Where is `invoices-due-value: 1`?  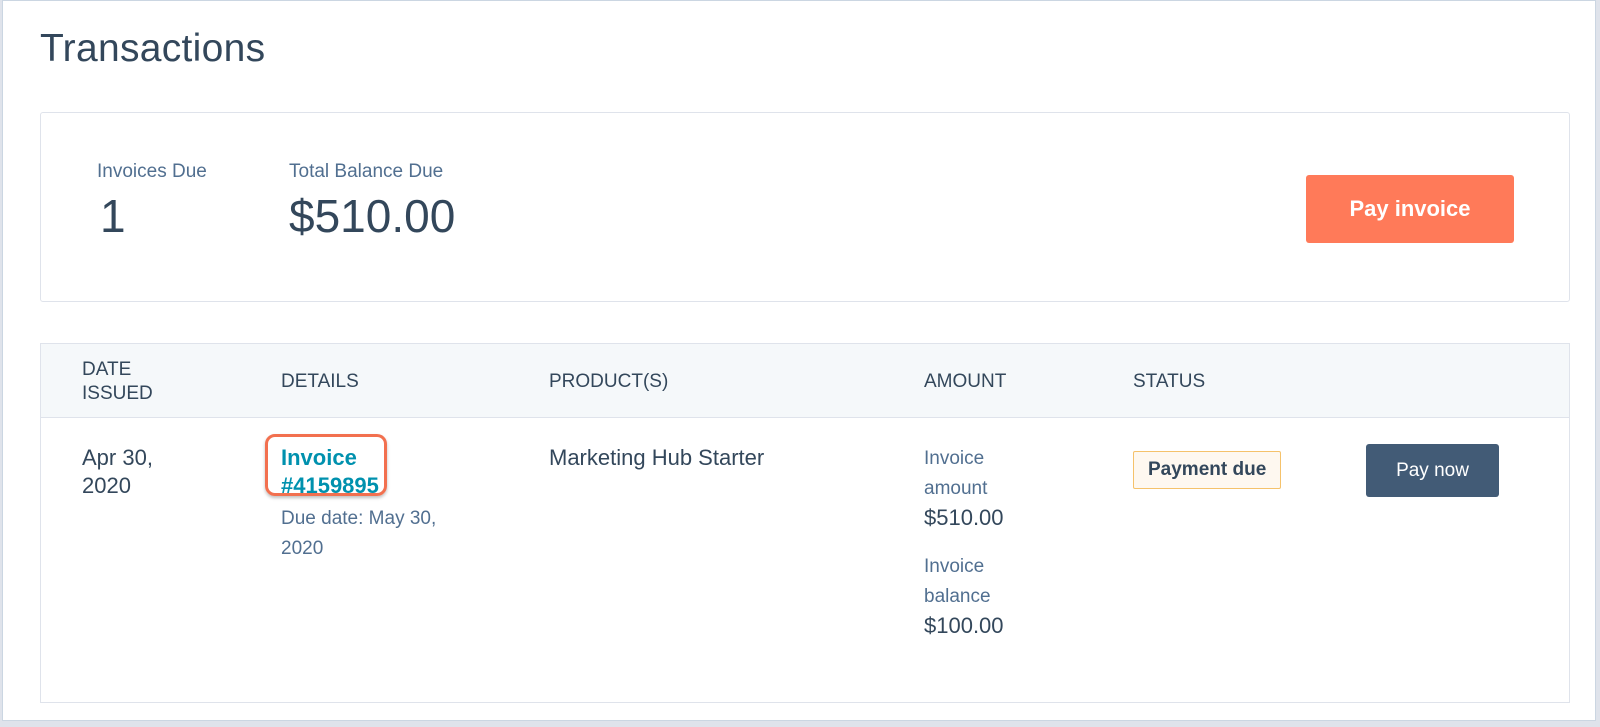
invoices-due-value: 1 is located at coordinates (113, 216).